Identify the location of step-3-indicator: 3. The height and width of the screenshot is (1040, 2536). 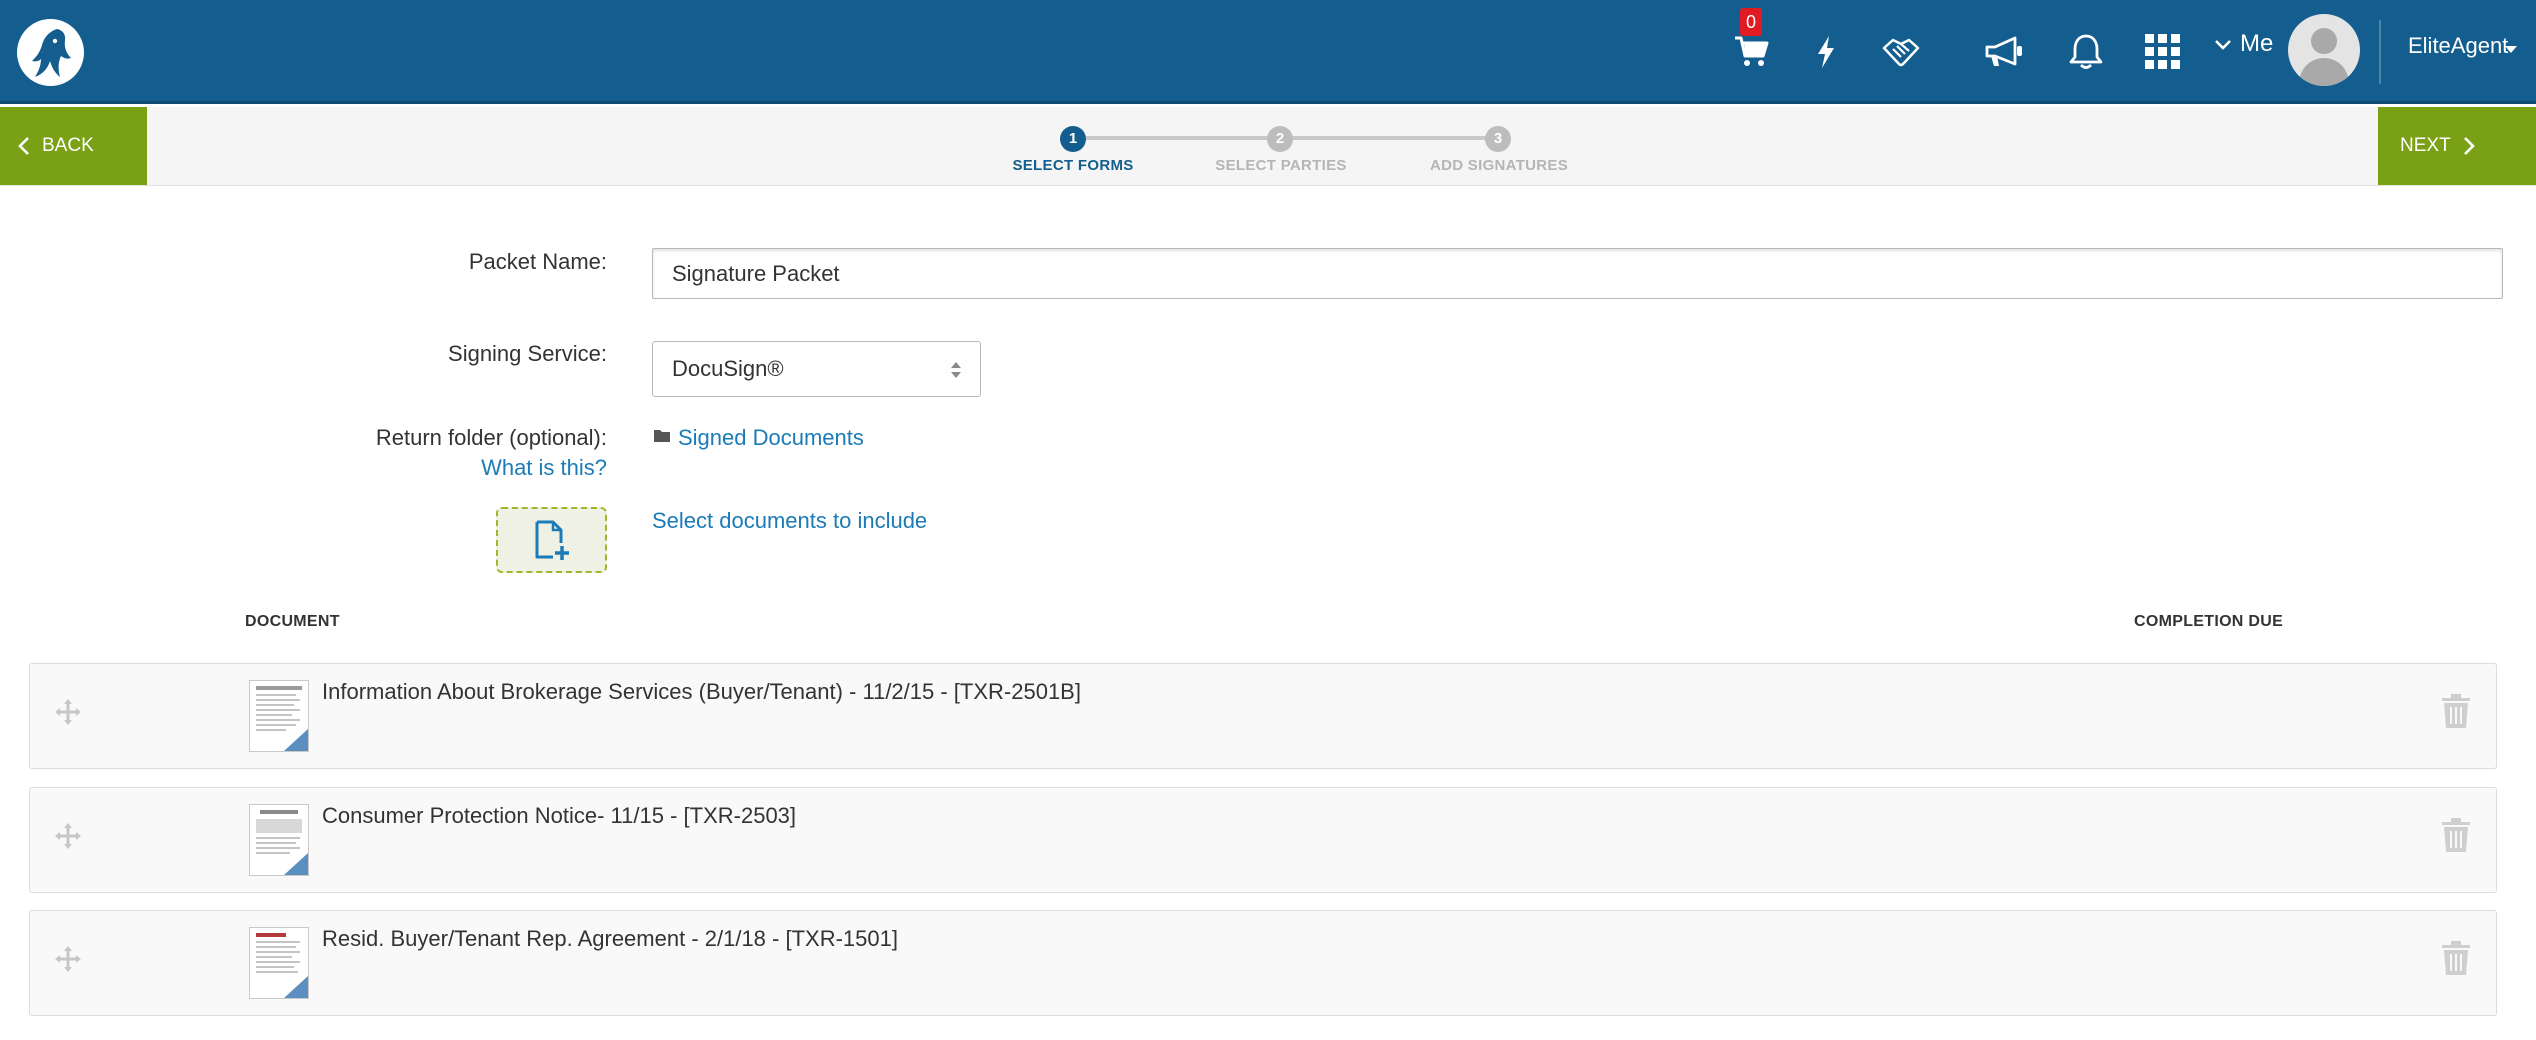
(1498, 139).